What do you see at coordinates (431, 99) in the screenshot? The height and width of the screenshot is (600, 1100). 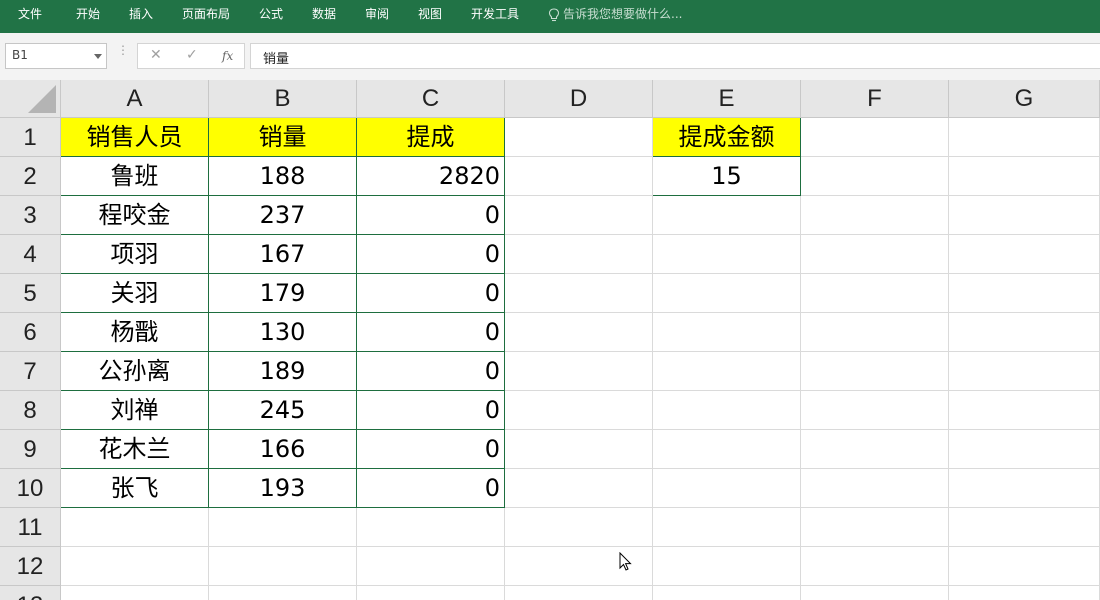 I see `column-header-c: C` at bounding box center [431, 99].